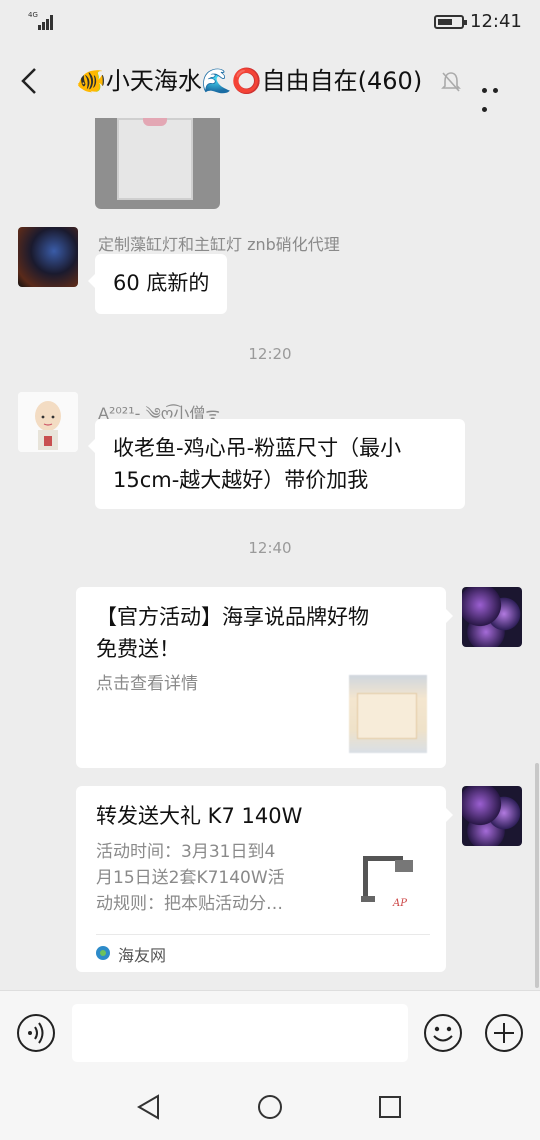  I want to click on source-icon, so click(103, 953).